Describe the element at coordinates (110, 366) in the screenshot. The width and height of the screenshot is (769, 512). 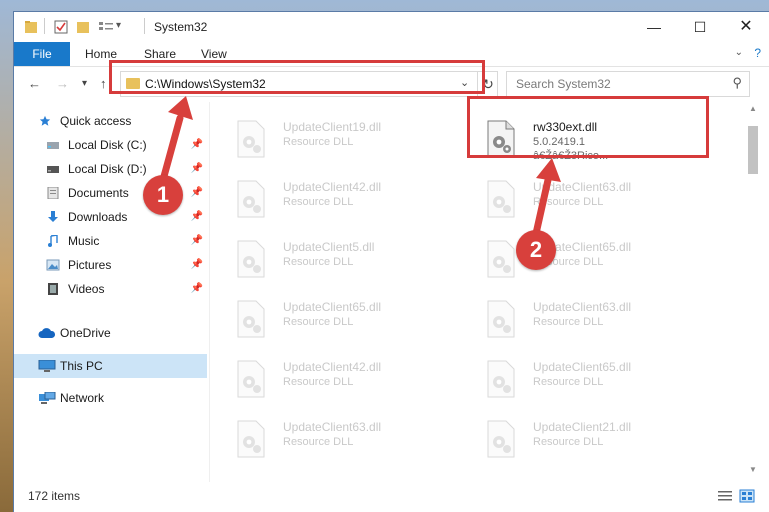
I see `sidebar-item-this-pc: This PC` at that location.